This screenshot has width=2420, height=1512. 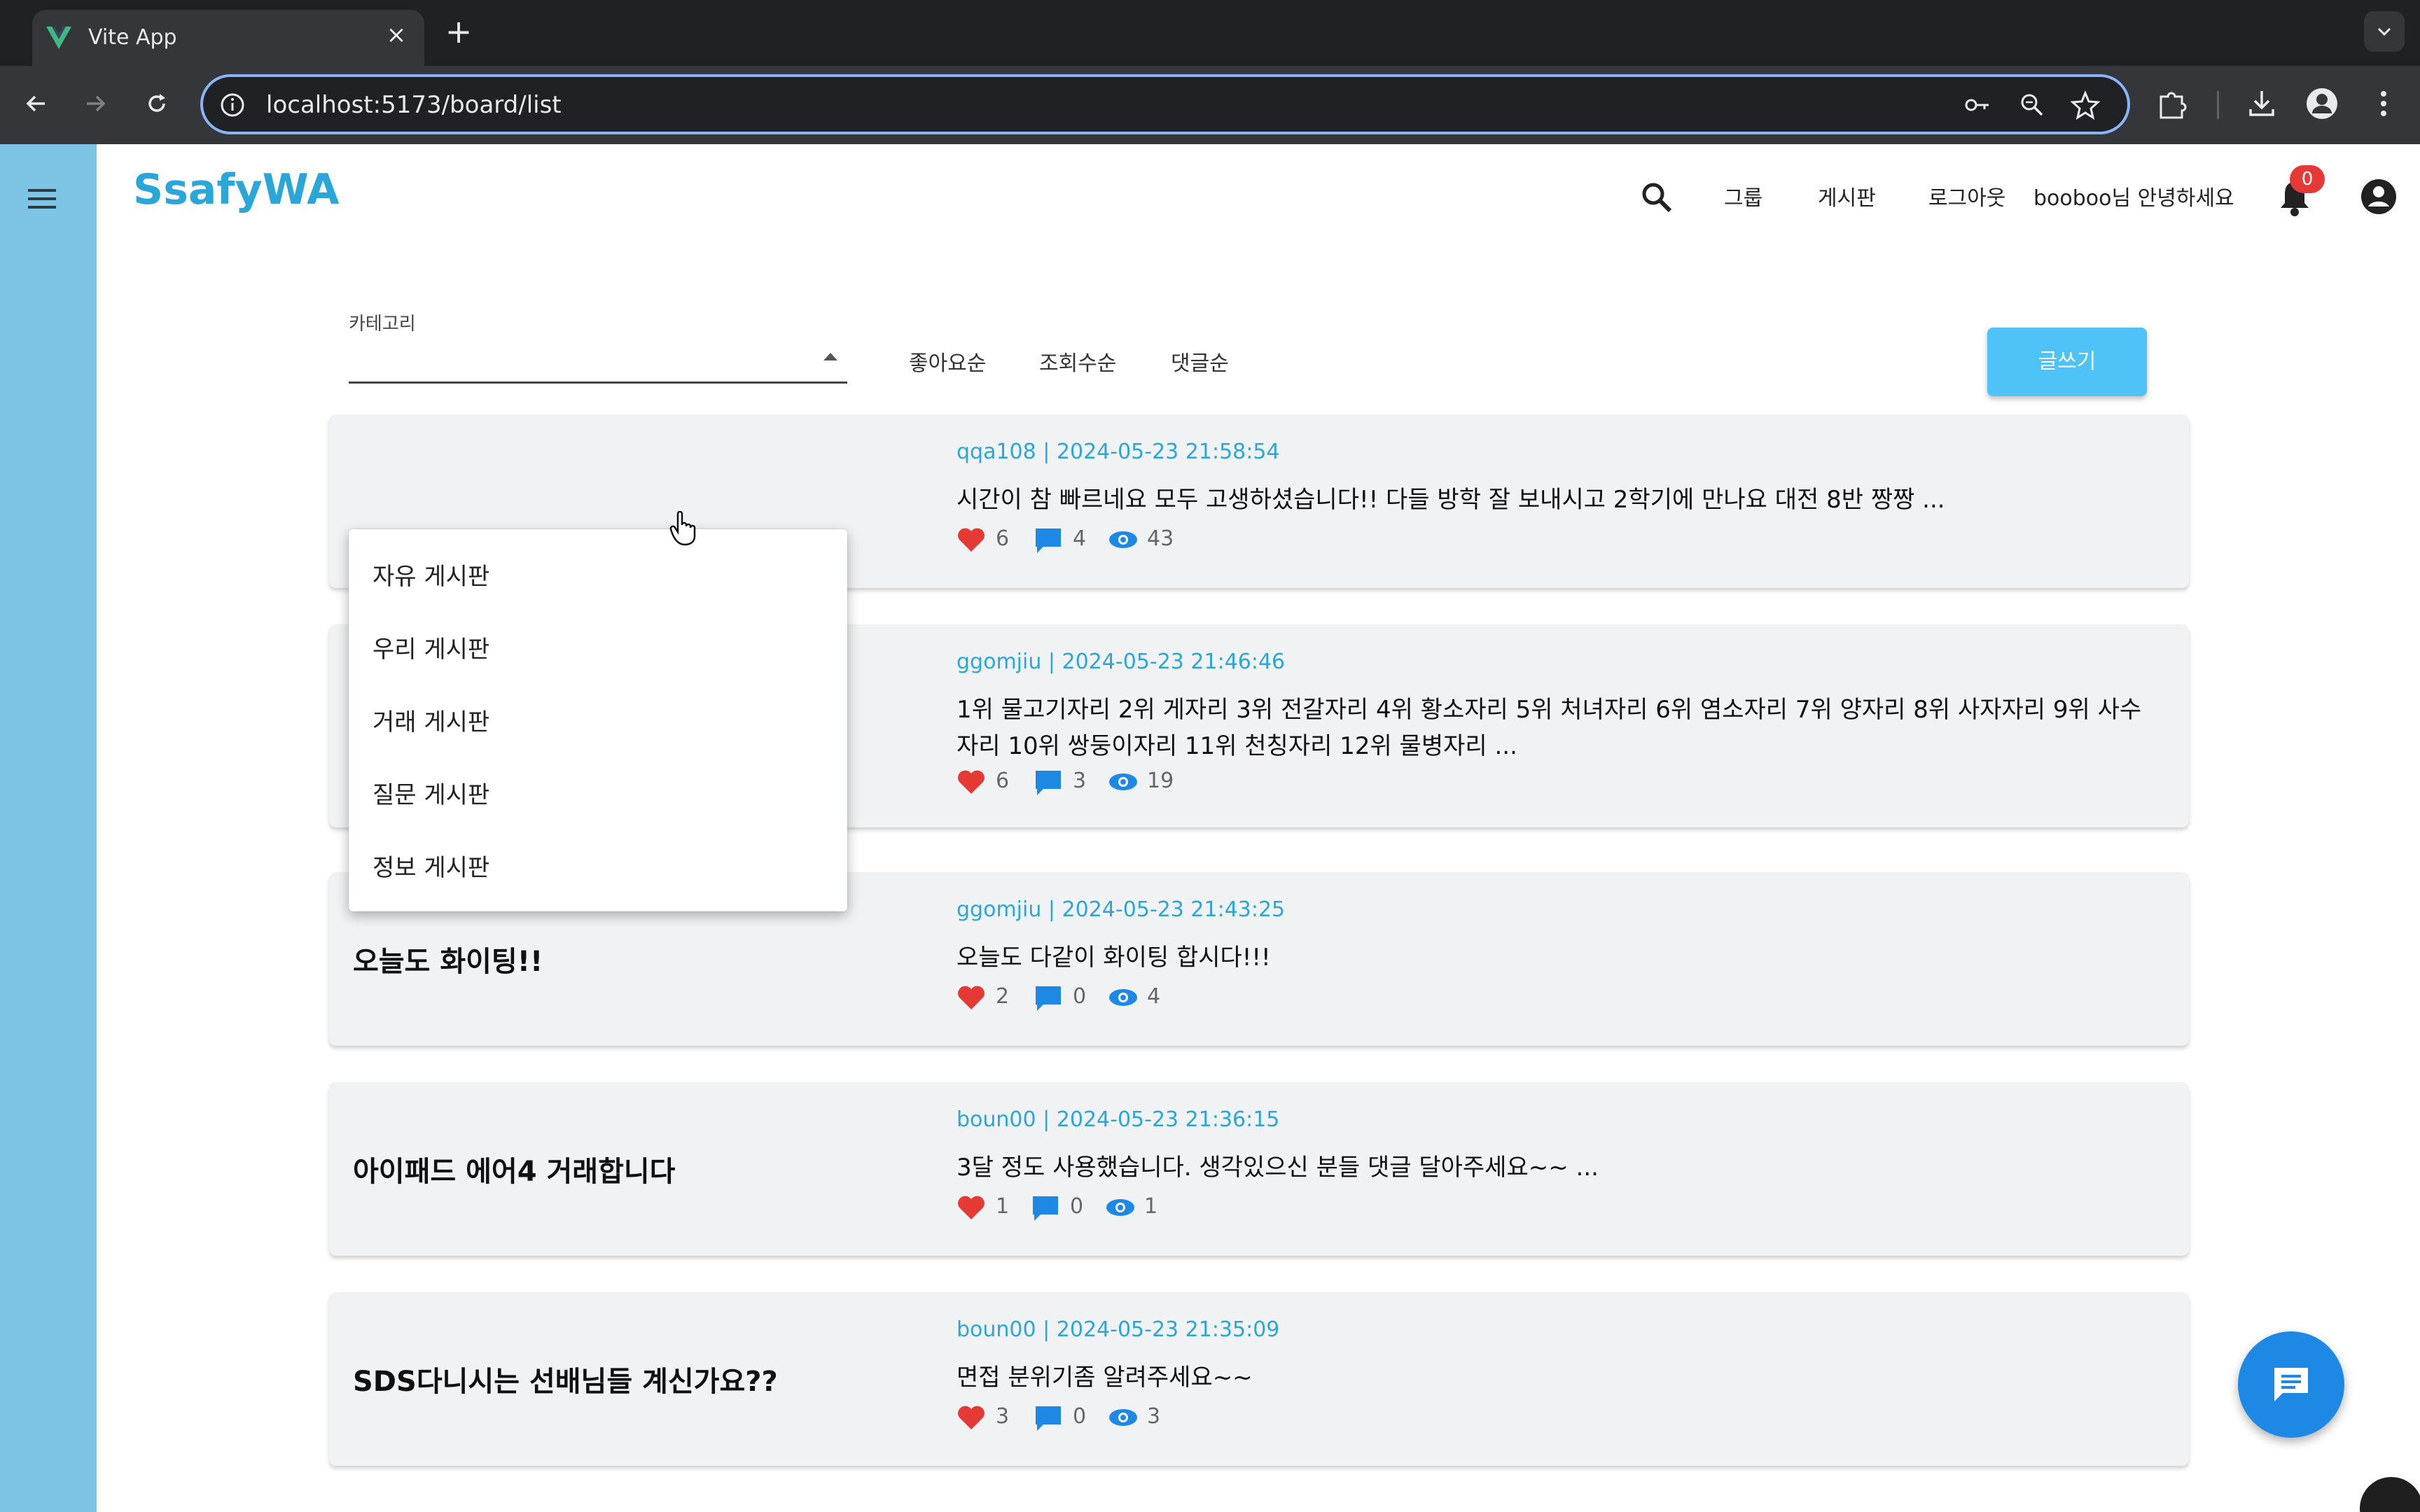 What do you see at coordinates (565, 1382) in the screenshot?
I see `post-title: SDS다니시는 선배님들 계신가요??` at bounding box center [565, 1382].